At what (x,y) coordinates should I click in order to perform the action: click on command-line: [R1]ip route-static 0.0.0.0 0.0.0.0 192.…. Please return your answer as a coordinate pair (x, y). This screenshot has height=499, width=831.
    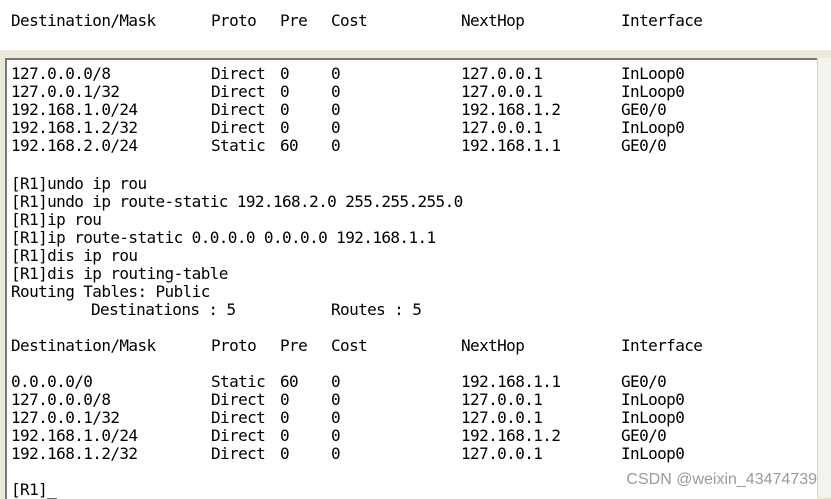
    Looking at the image, I should click on (223, 237).